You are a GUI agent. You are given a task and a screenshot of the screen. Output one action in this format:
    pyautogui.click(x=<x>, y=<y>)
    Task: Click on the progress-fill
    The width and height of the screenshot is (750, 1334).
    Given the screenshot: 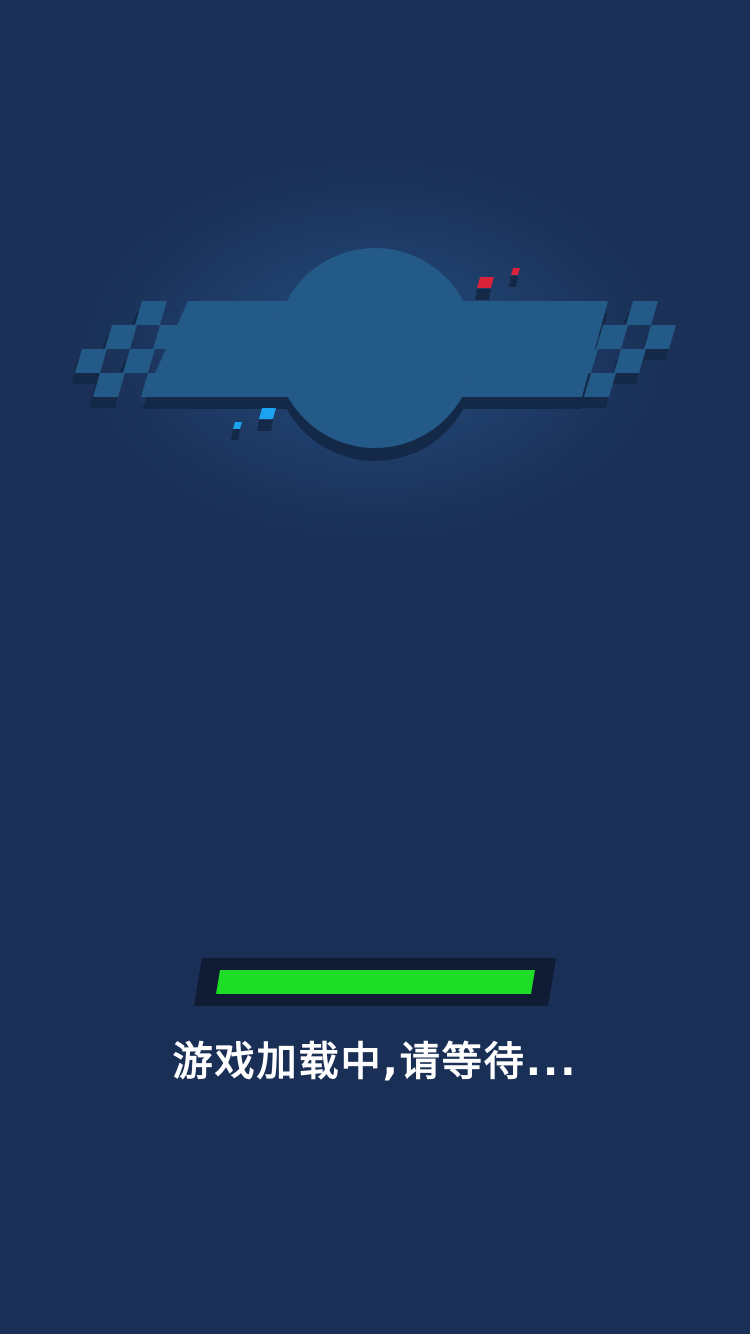 What is the action you would take?
    pyautogui.click(x=375, y=982)
    